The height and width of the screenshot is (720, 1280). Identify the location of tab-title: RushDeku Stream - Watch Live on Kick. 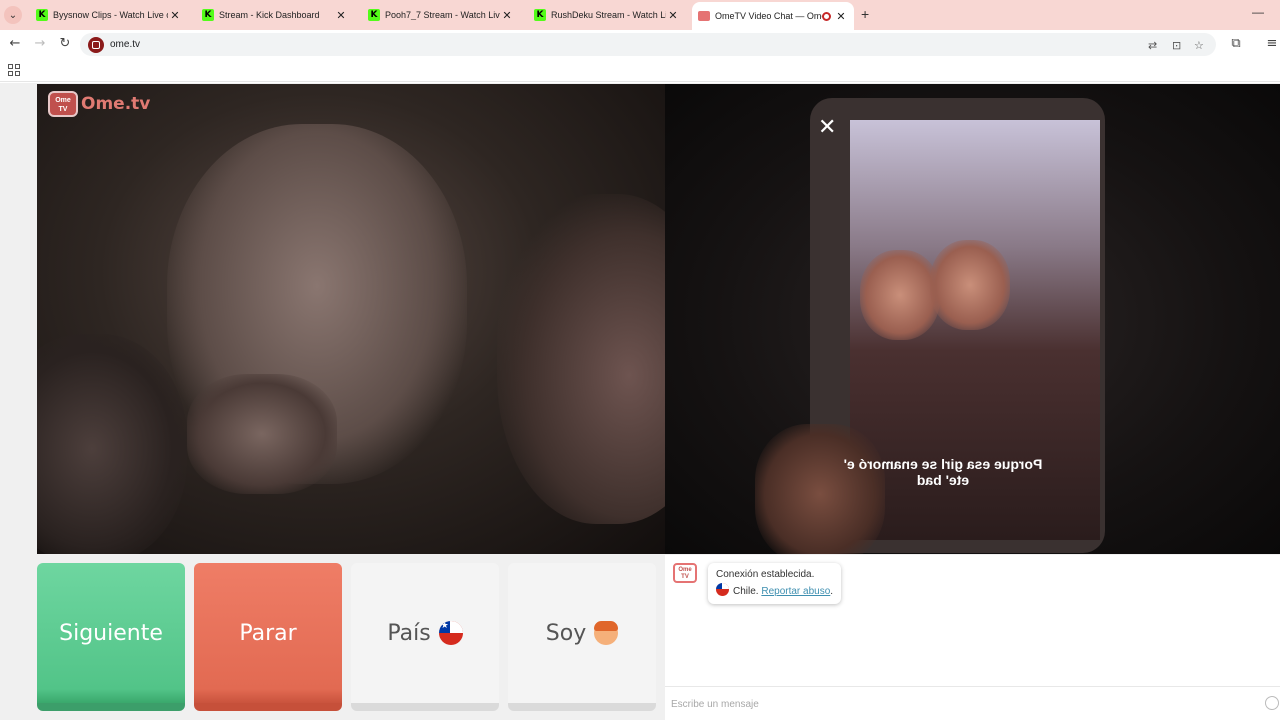
(608, 15).